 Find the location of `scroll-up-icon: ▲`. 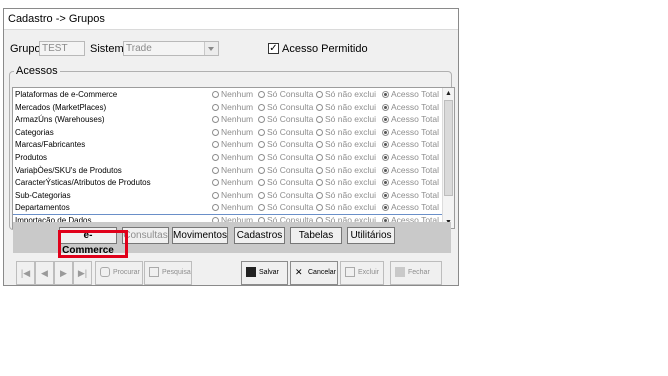

scroll-up-icon: ▲ is located at coordinates (448, 93).